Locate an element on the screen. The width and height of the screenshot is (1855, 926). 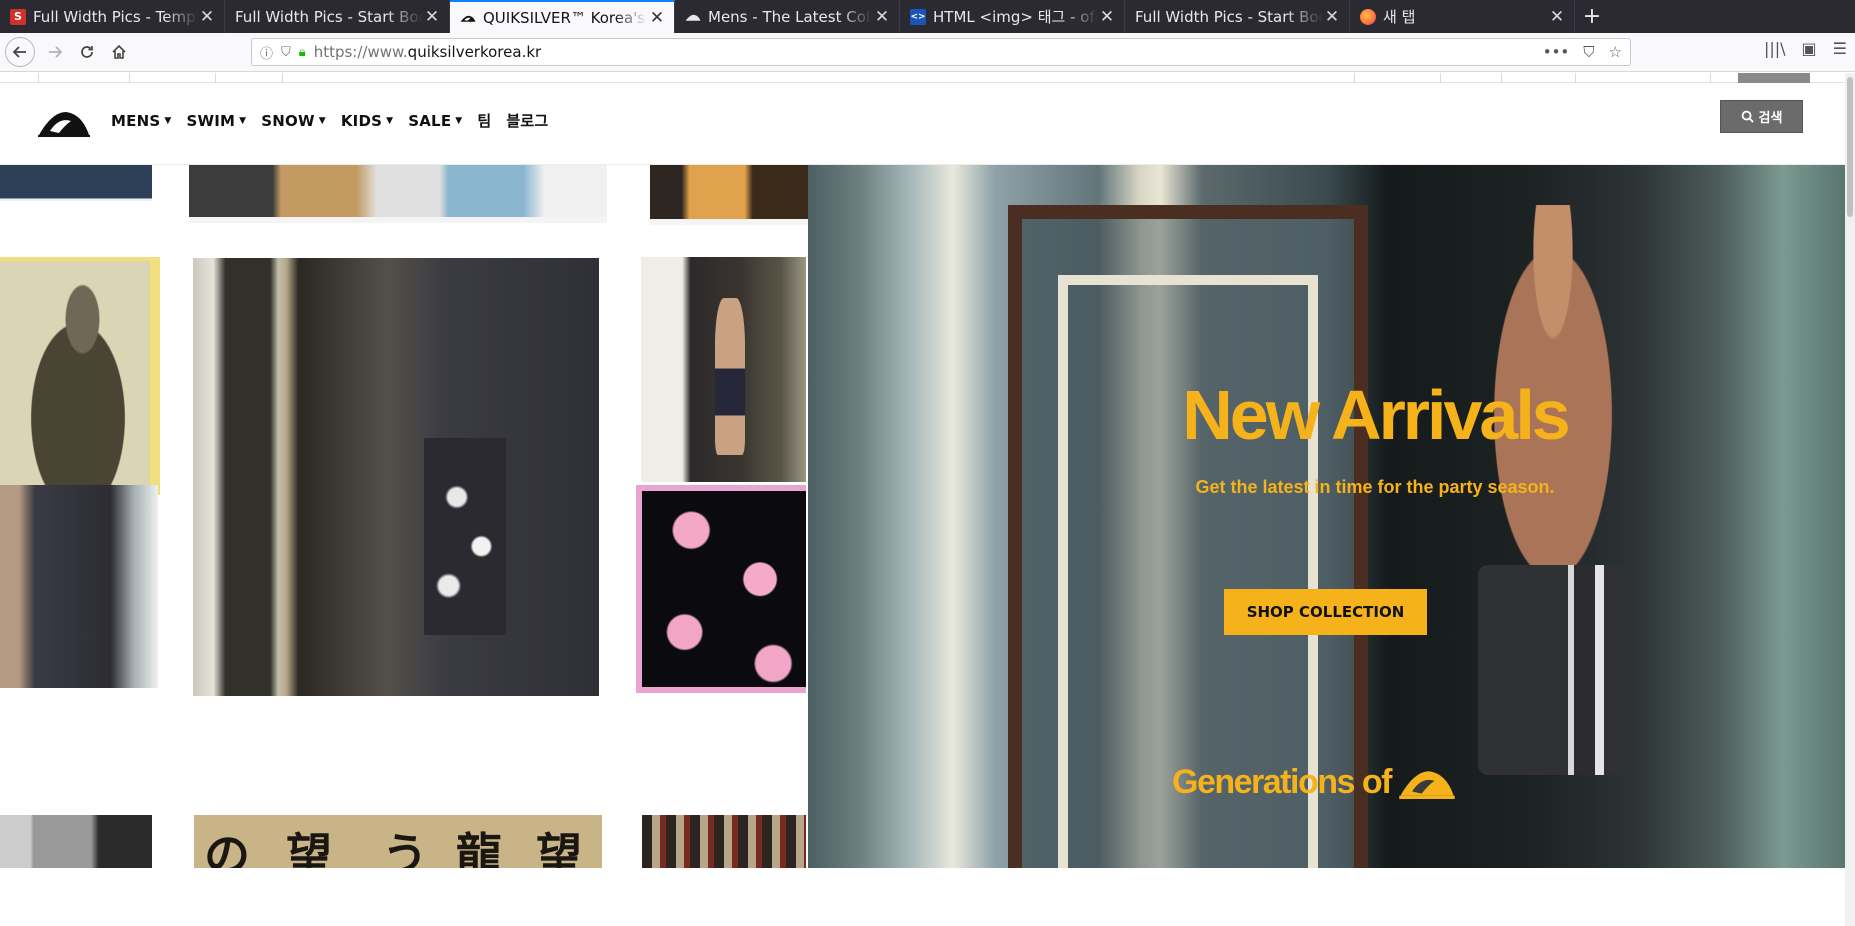
search-icon is located at coordinates (1747, 116).